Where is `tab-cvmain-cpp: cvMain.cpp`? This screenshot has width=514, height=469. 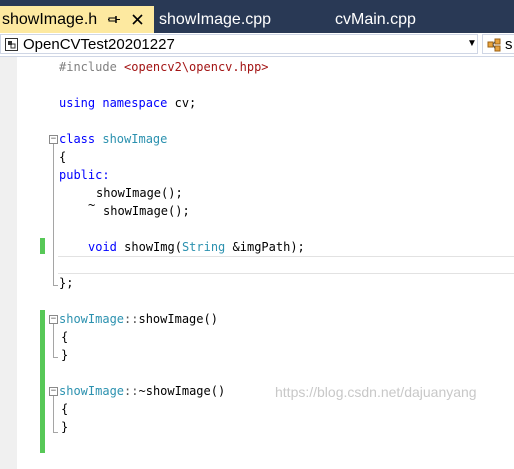 tab-cvmain-cpp: cvMain.cpp is located at coordinates (405, 19).